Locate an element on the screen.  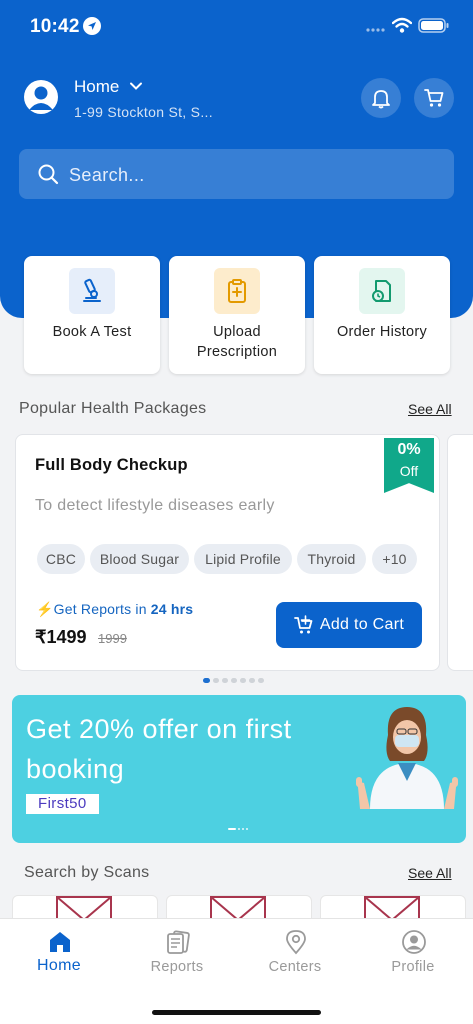
package-description: To detect lifestyle diseases early is located at coordinates (155, 505).